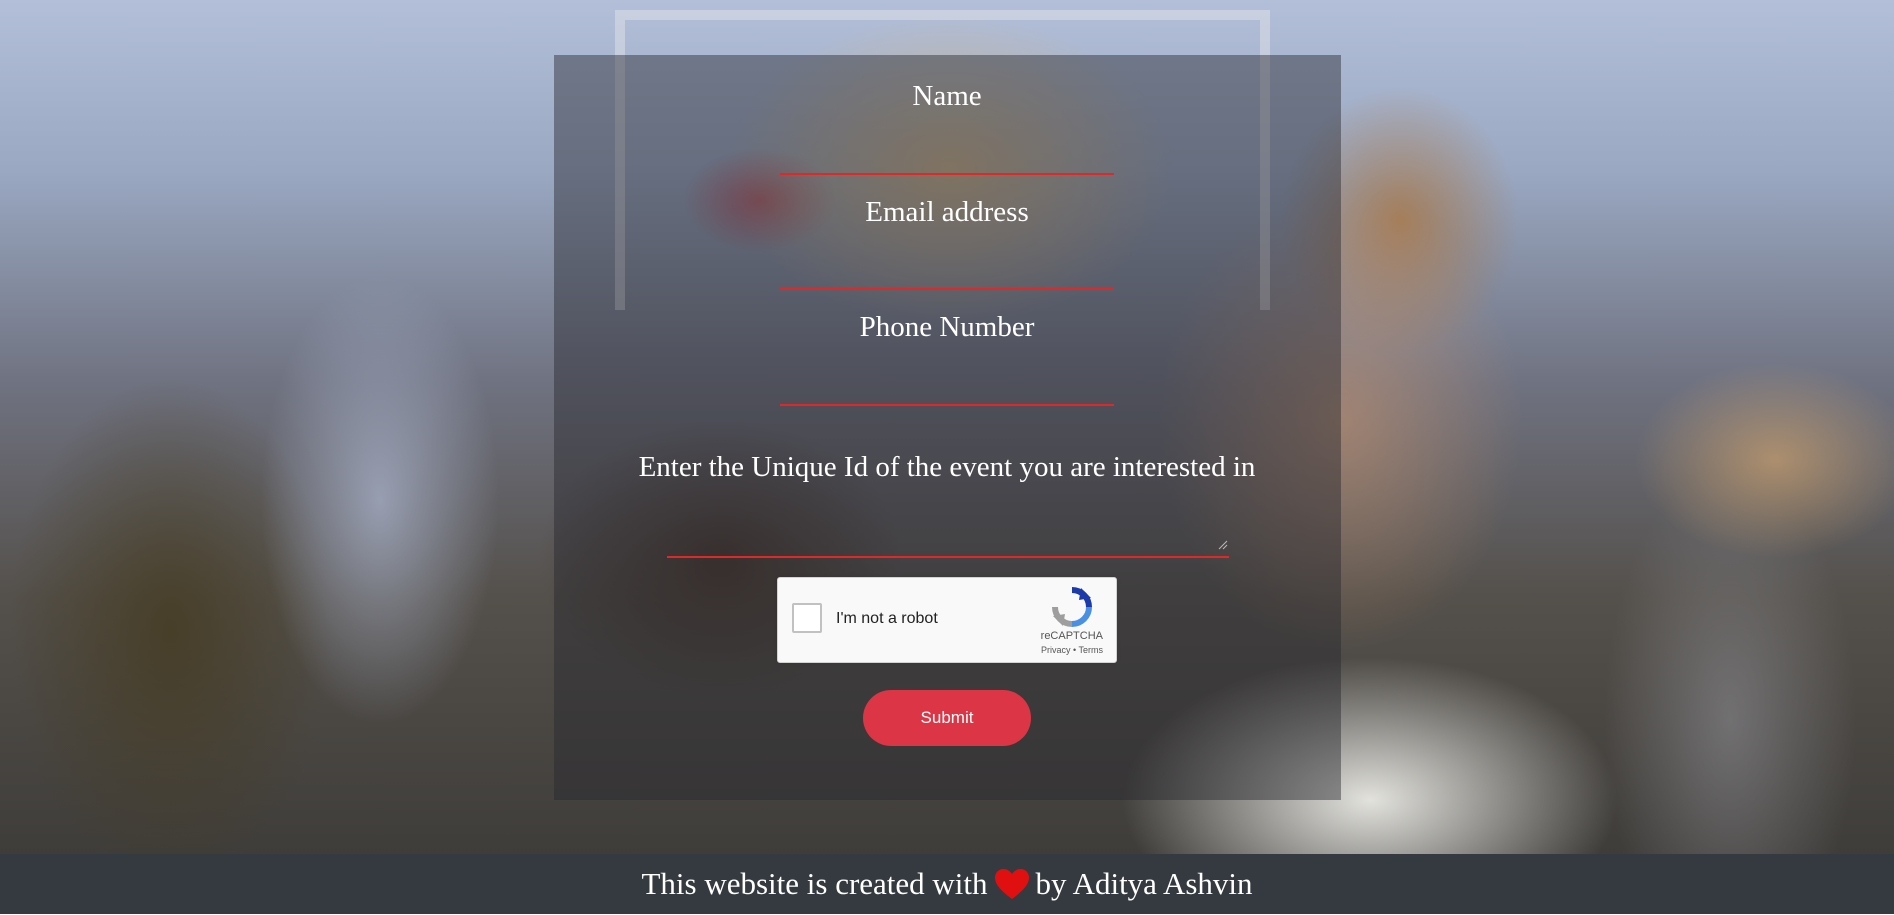 This screenshot has width=1894, height=915. I want to click on phone-field: Phone Number, so click(947, 327).